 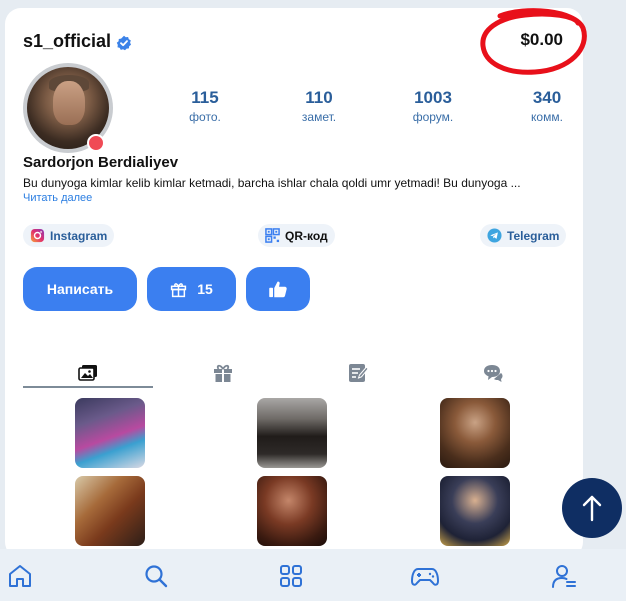 I want to click on stat-value: 115, so click(x=205, y=97).